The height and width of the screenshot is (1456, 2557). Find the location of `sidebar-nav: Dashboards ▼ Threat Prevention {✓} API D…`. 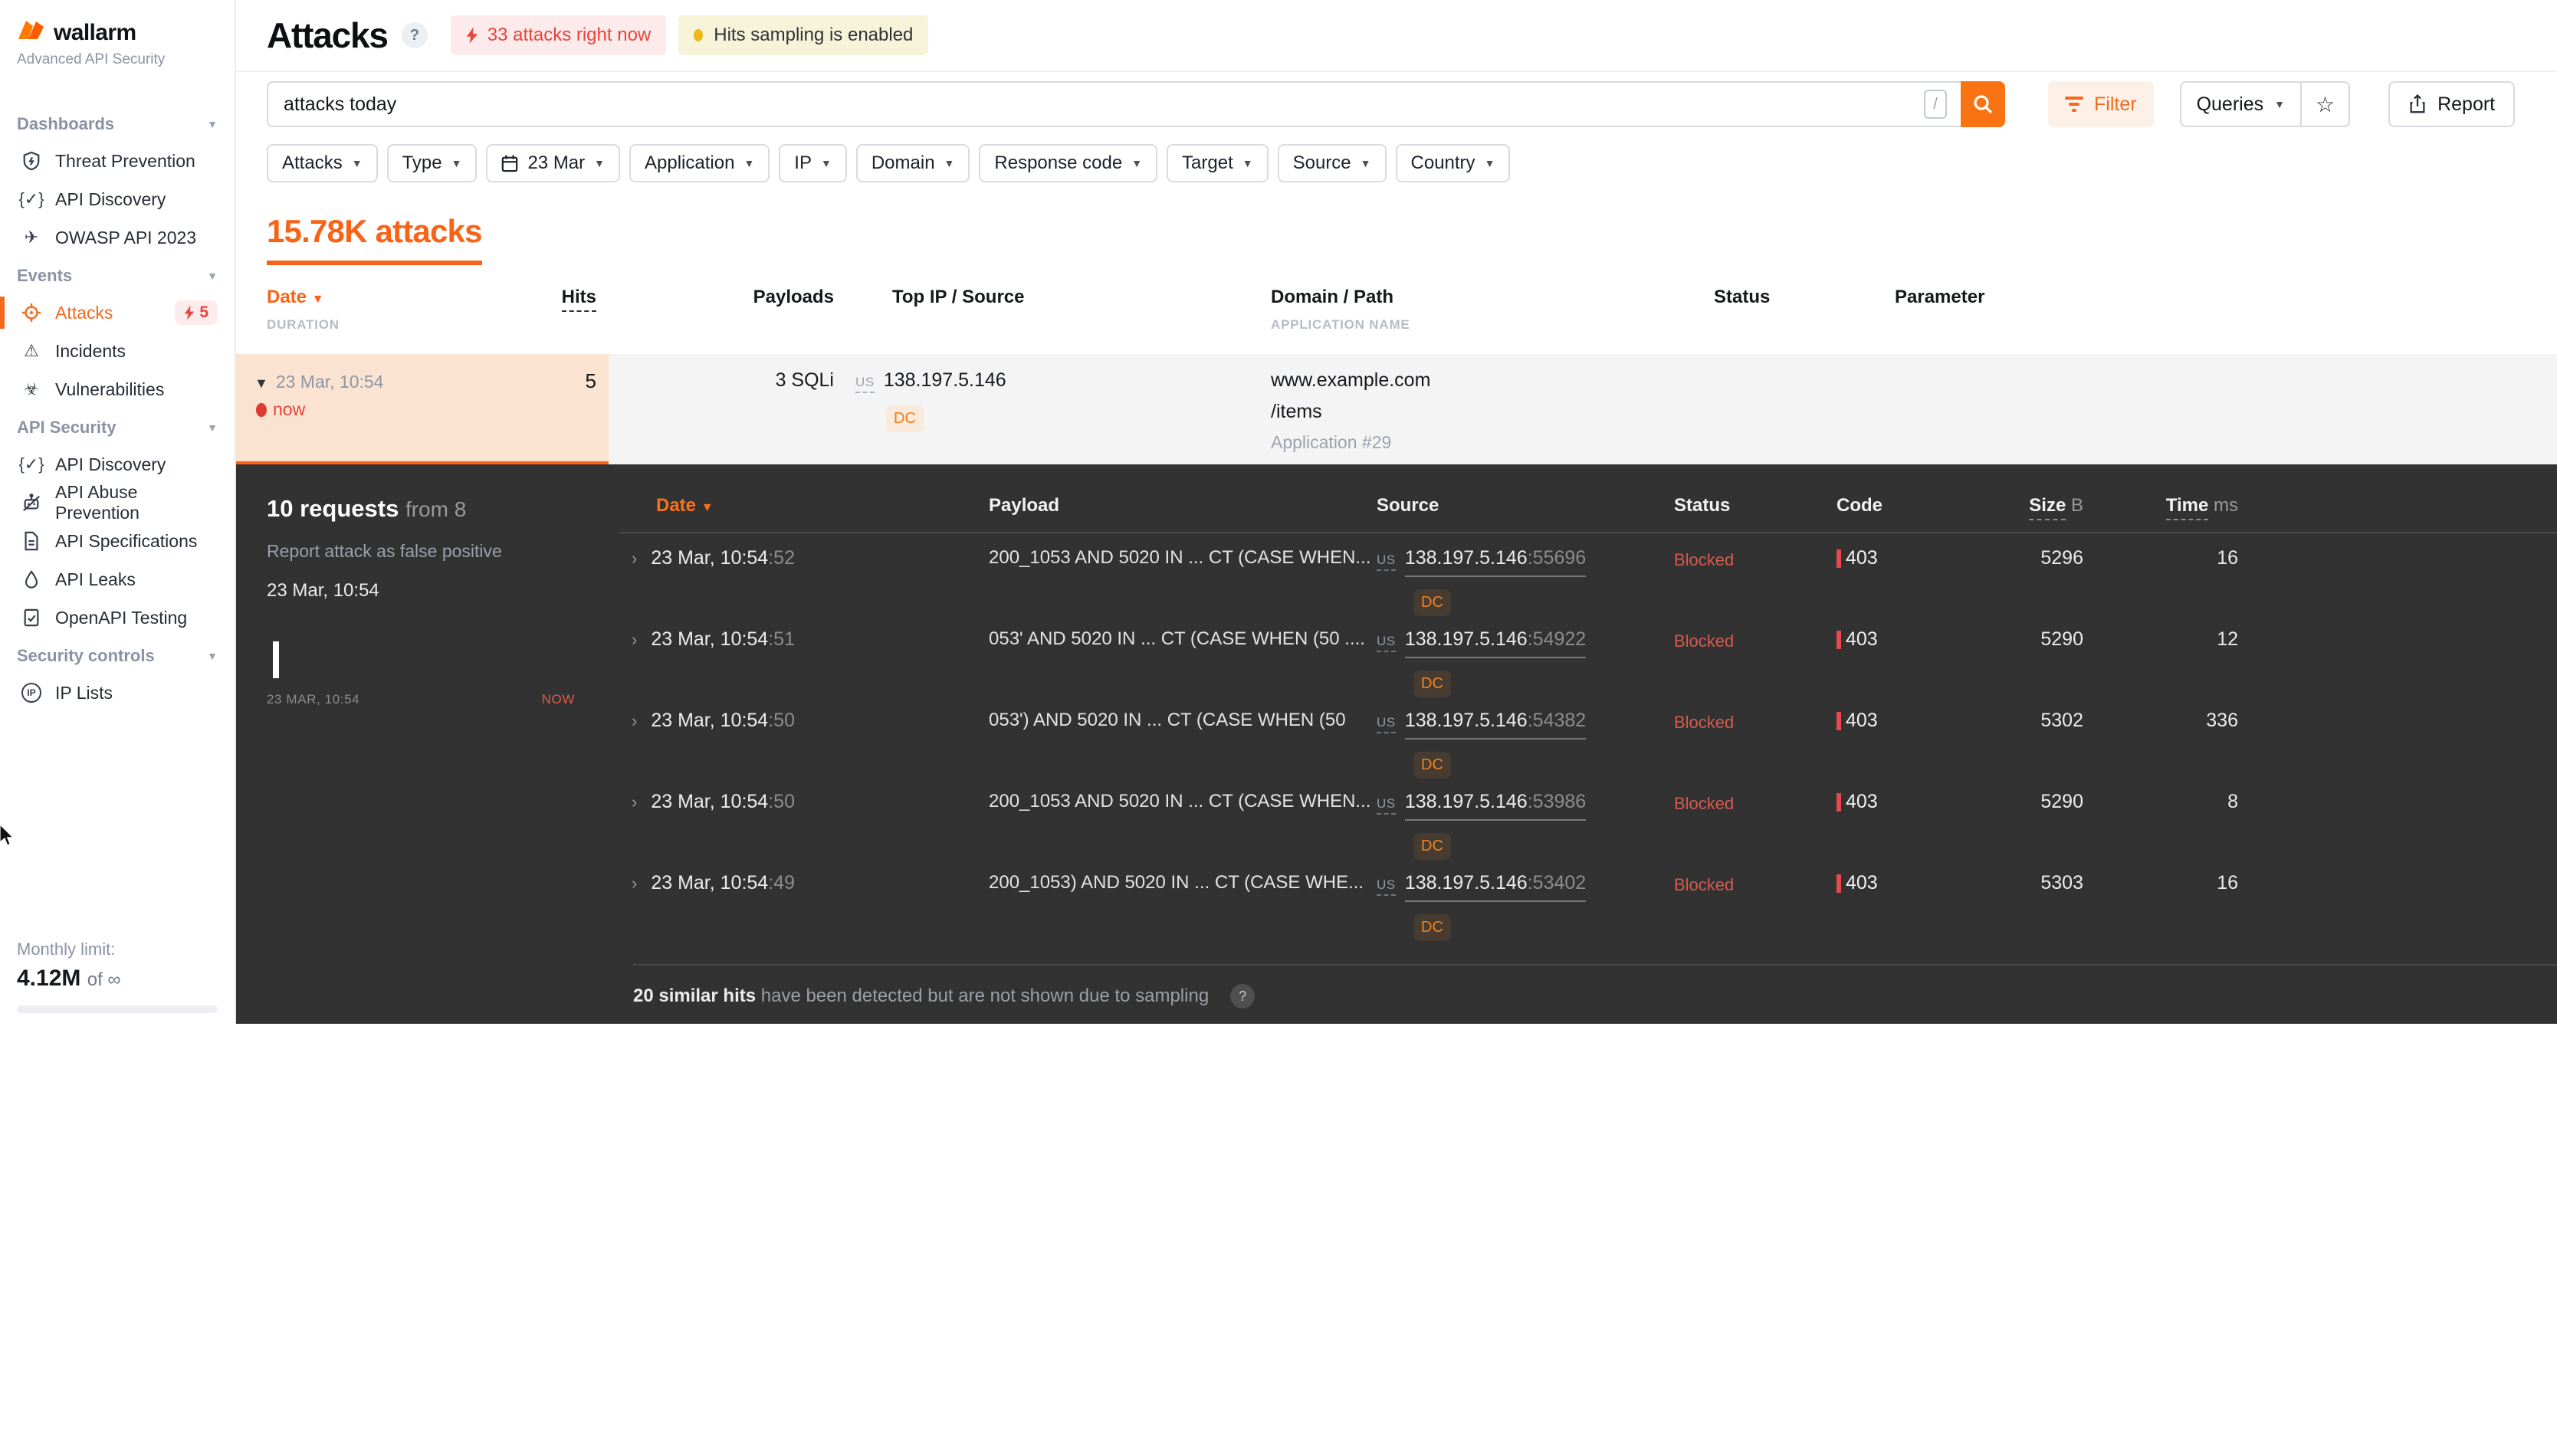

sidebar-nav: Dashboards ▼ Threat Prevention {✓} API D… is located at coordinates (117, 408).